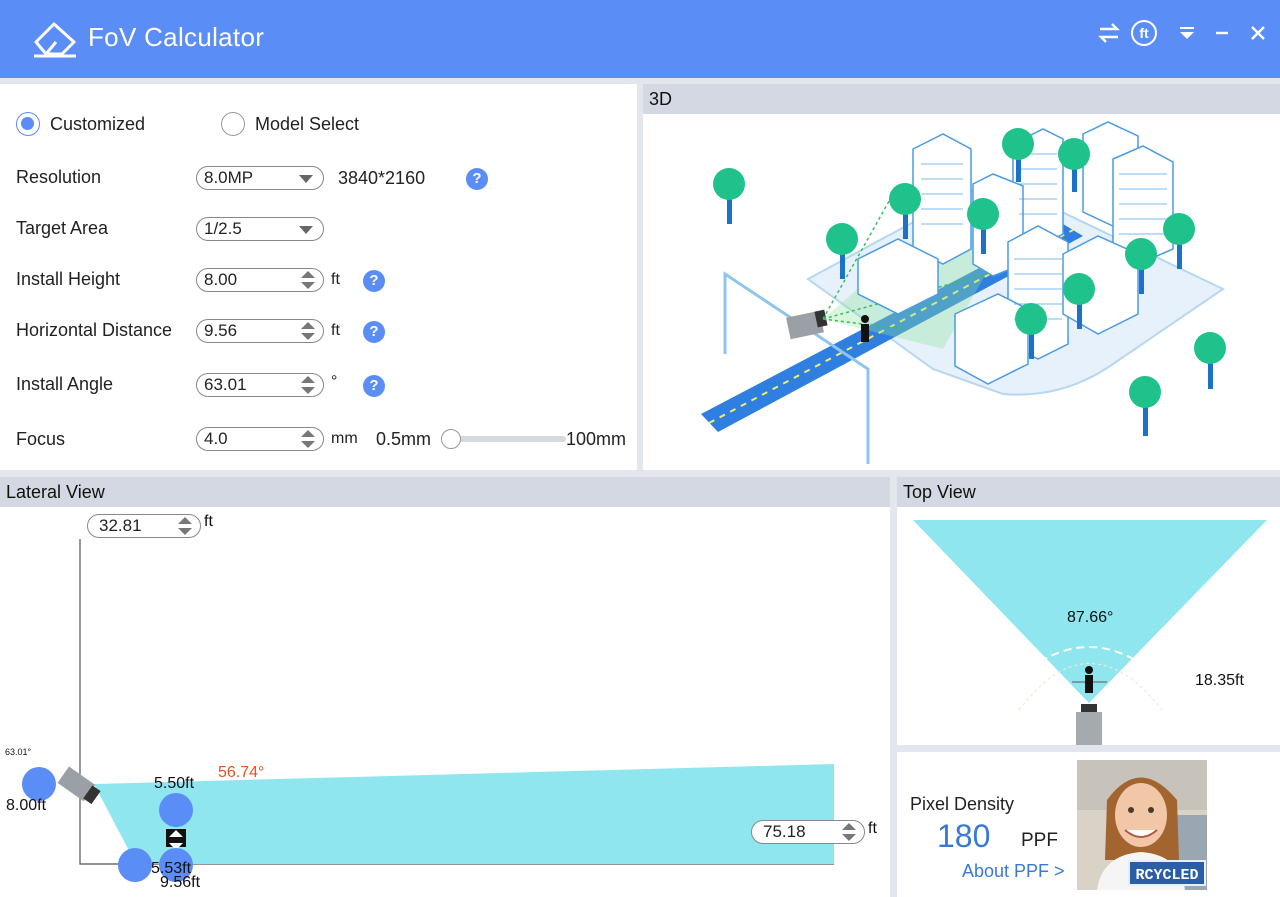  I want to click on camera-height-handle, so click(39, 795).